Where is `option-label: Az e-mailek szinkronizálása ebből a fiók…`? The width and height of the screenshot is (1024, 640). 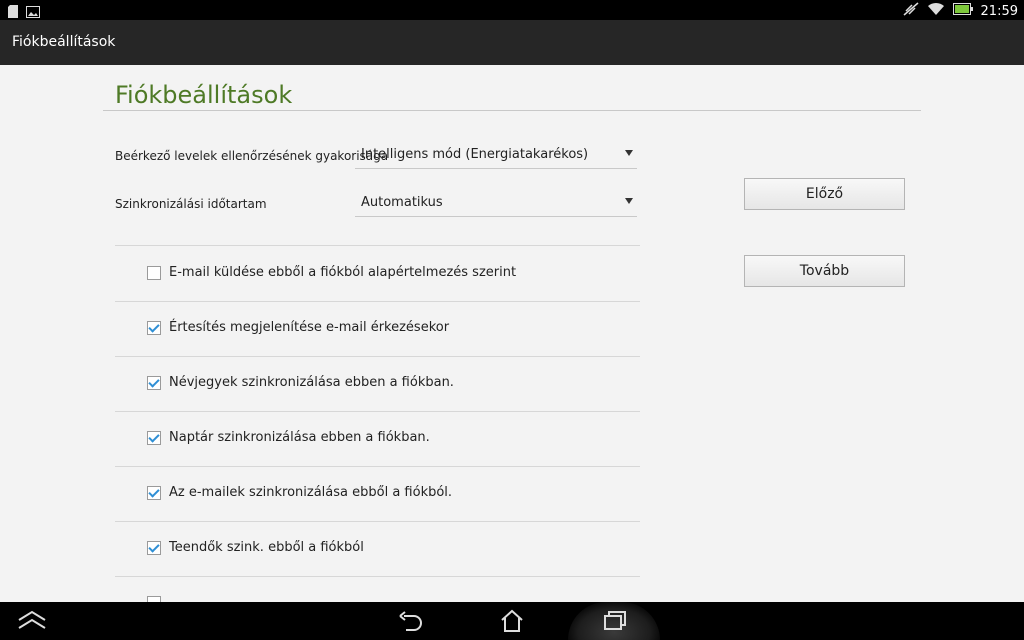 option-label: Az e-mailek szinkronizálása ebből a fiók… is located at coordinates (311, 492).